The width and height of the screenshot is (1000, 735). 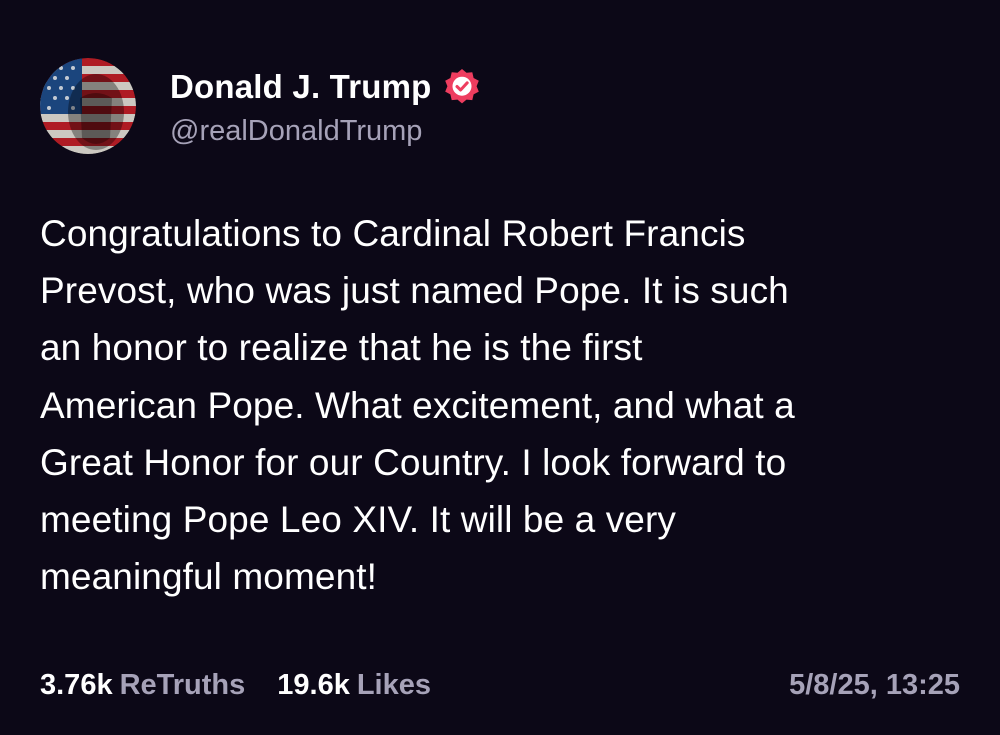 I want to click on likes-label: Likes, so click(x=394, y=684).